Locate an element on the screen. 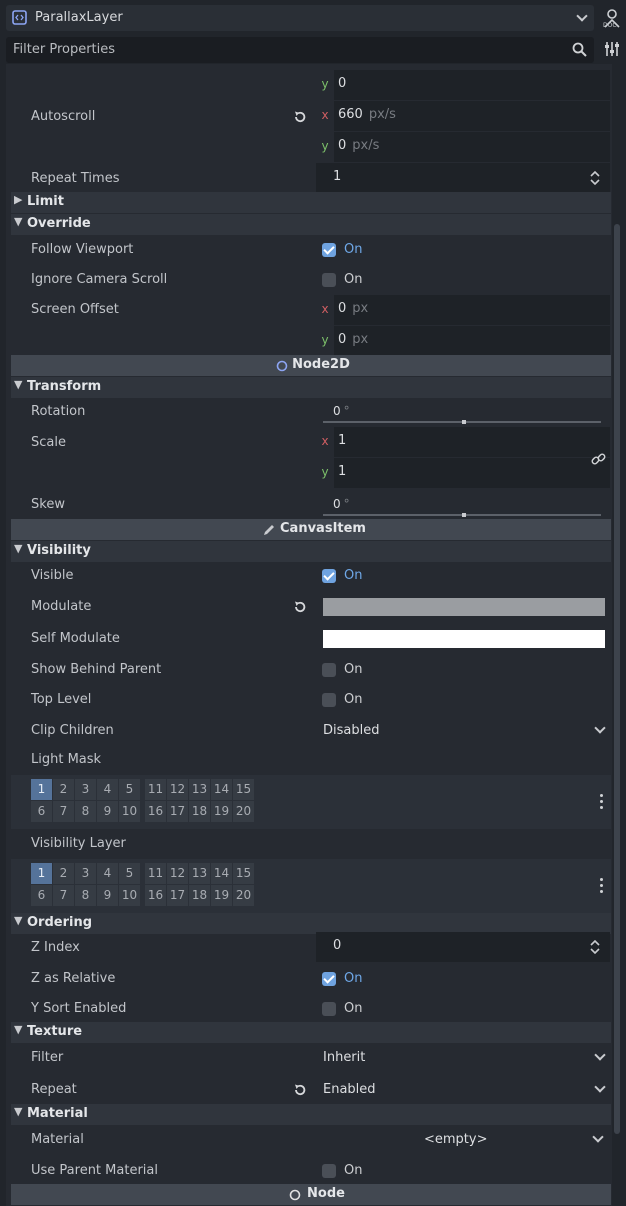 The height and width of the screenshot is (1206, 626). rotation-label: Rotation is located at coordinates (58, 411).